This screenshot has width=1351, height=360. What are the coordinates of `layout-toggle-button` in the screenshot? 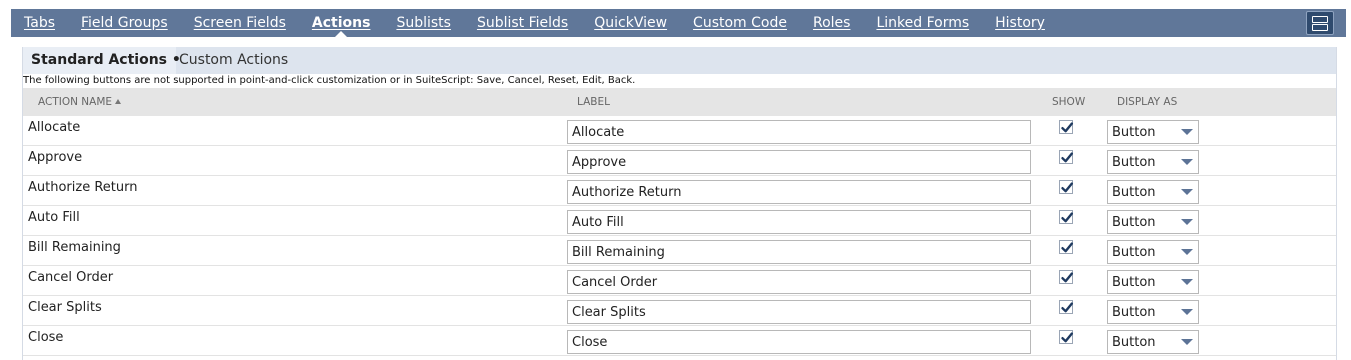 It's located at (1320, 23).